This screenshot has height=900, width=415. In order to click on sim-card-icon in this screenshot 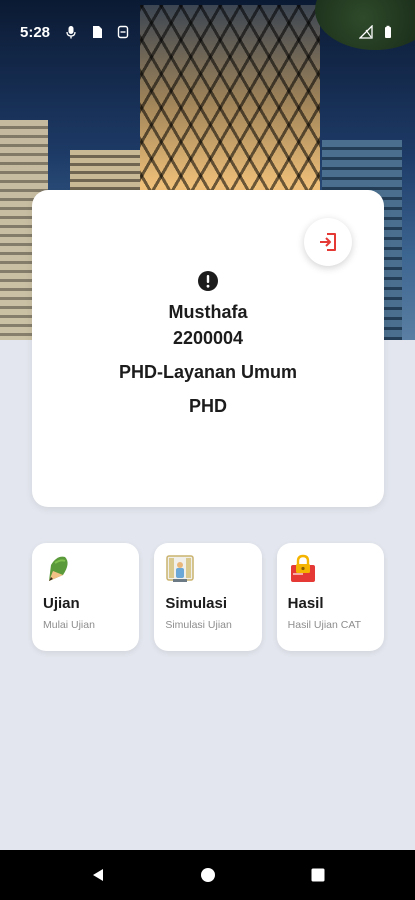, I will do `click(98, 32)`.